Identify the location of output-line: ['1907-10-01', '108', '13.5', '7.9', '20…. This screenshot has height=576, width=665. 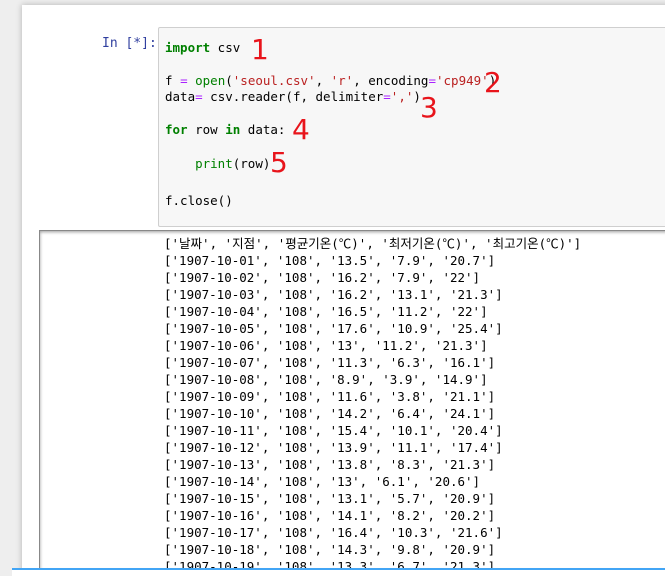
(330, 260).